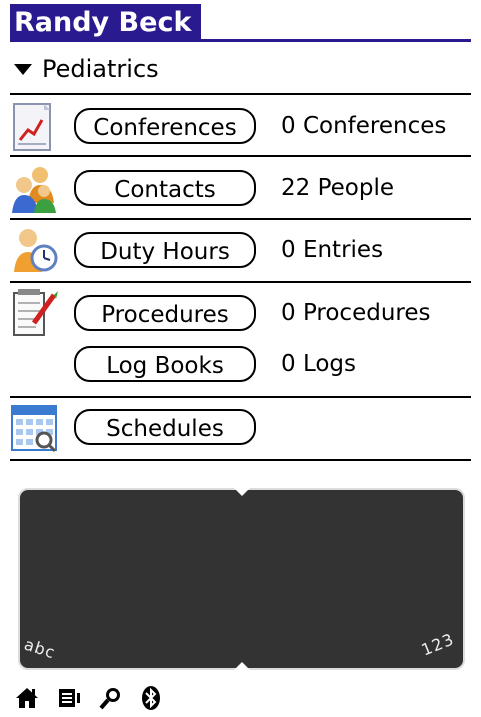 This screenshot has height=717, width=481. I want to click on duty-hours-button: Duty Hours, so click(165, 250).